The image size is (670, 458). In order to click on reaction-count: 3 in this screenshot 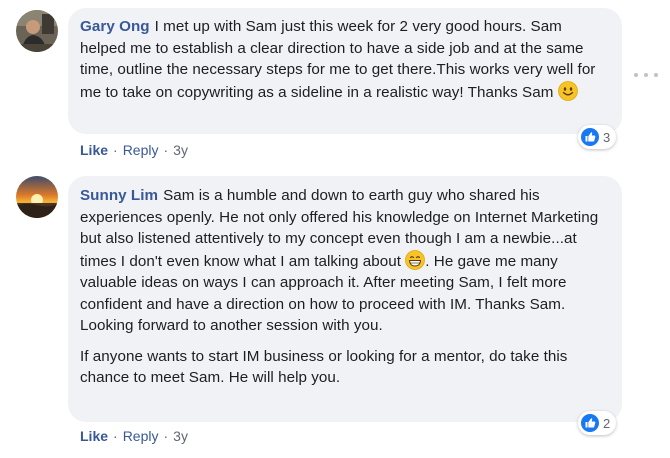, I will do `click(607, 137)`.